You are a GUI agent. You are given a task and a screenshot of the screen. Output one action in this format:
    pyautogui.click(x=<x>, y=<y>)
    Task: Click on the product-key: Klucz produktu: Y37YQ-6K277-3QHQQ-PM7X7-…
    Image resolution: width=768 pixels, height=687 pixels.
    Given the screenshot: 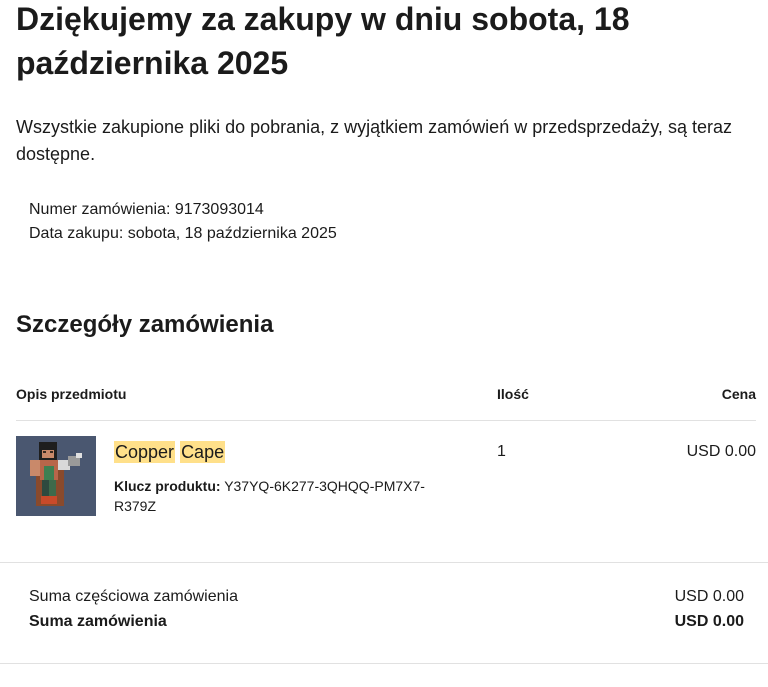 What is the action you would take?
    pyautogui.click(x=279, y=496)
    